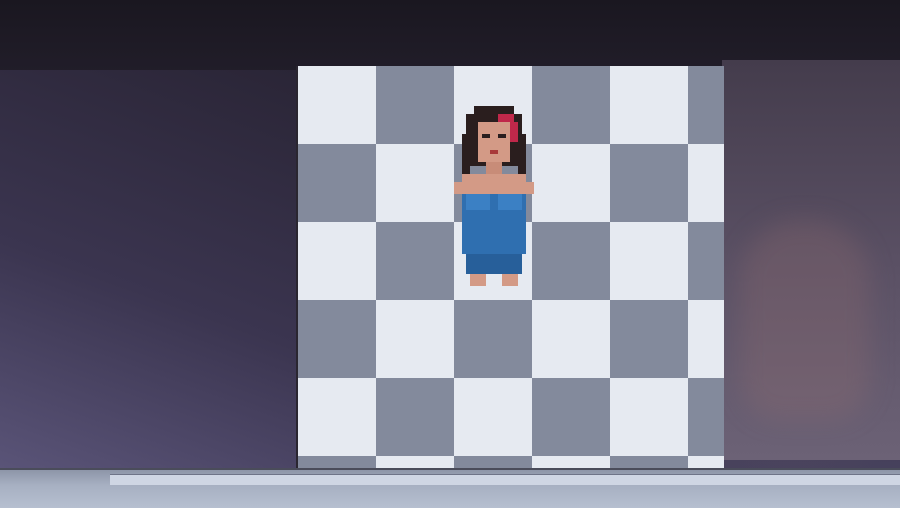 The height and width of the screenshot is (508, 900). Describe the element at coordinates (505, 479) in the screenshot. I see `horizontal-scrollbar` at that location.